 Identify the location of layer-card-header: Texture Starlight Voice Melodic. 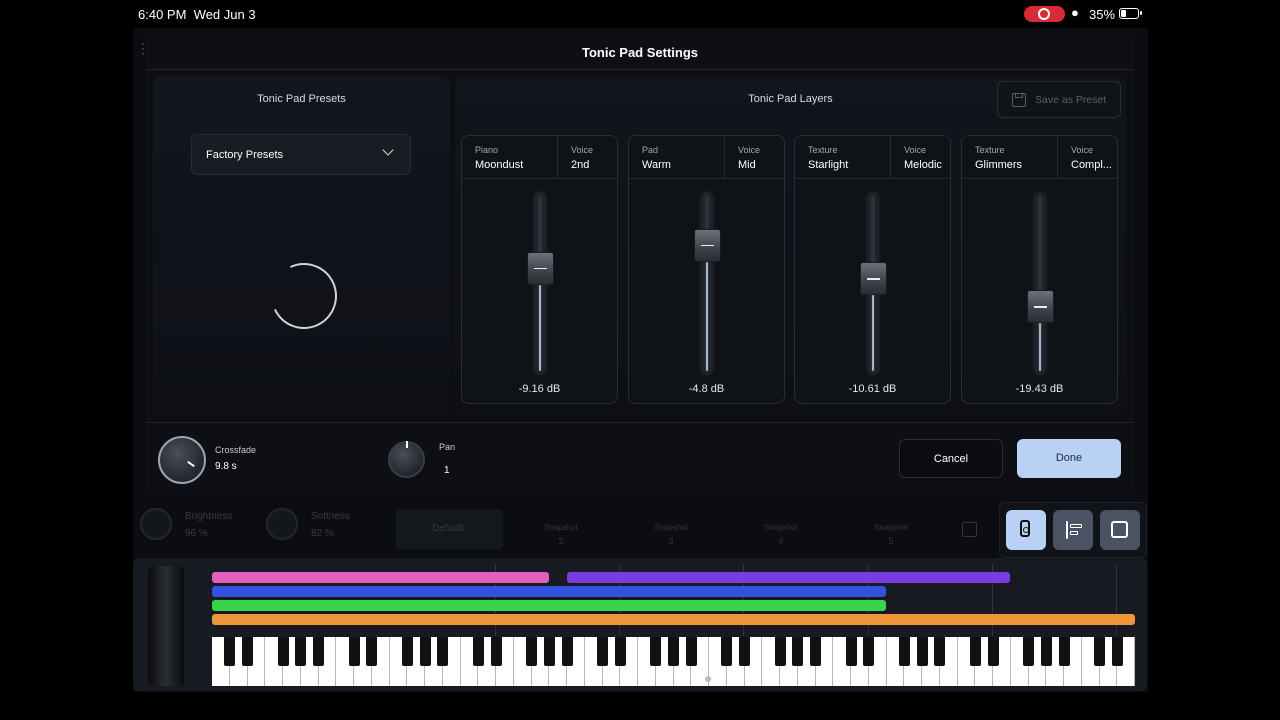
(872, 157).